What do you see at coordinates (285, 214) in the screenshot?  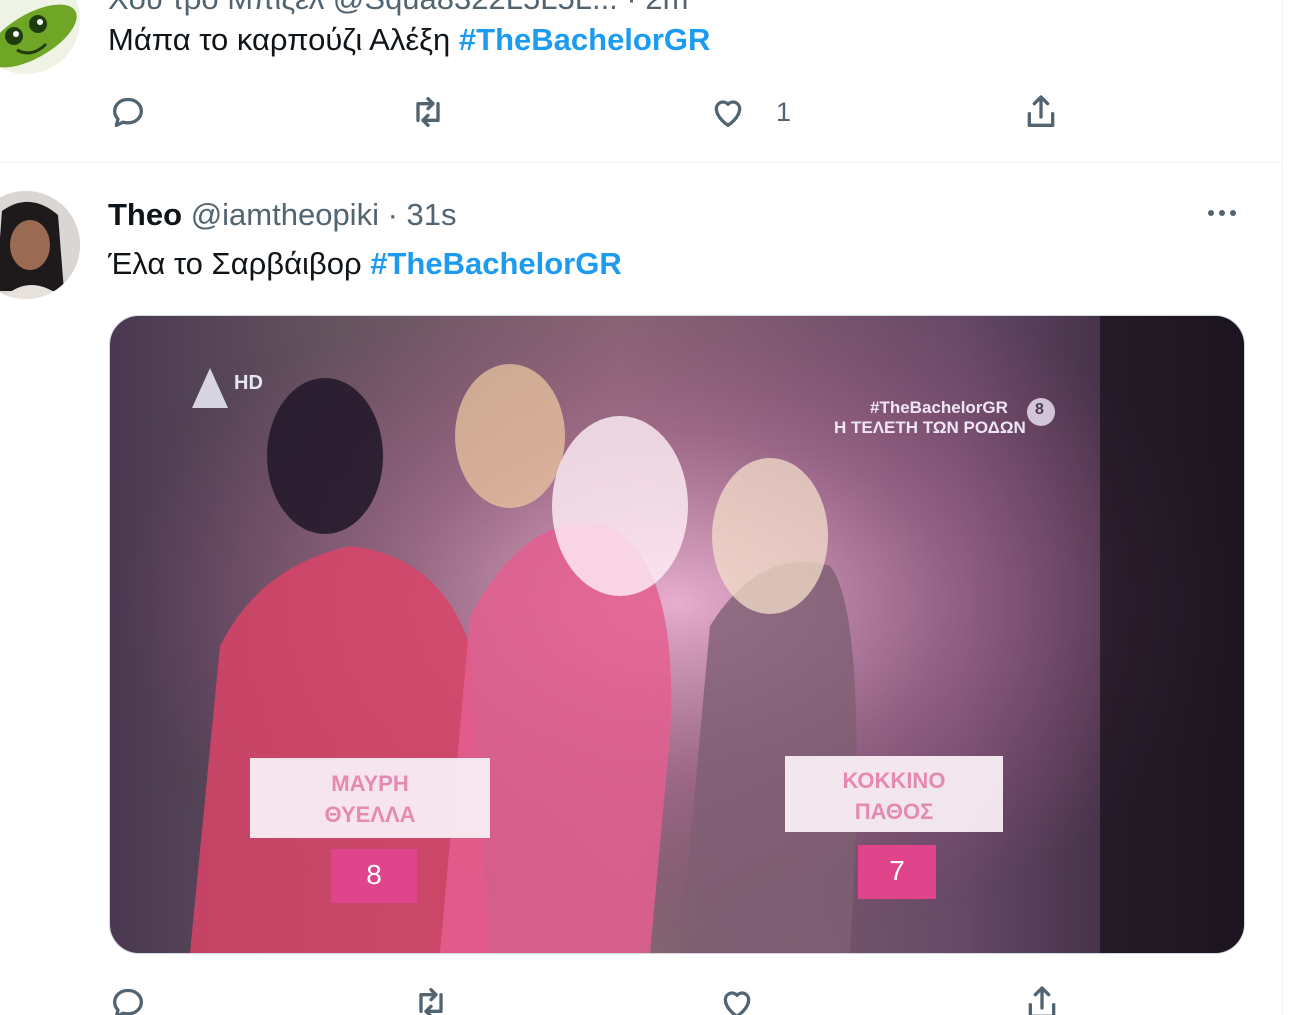 I see `user-handle: @iamtheopiki` at bounding box center [285, 214].